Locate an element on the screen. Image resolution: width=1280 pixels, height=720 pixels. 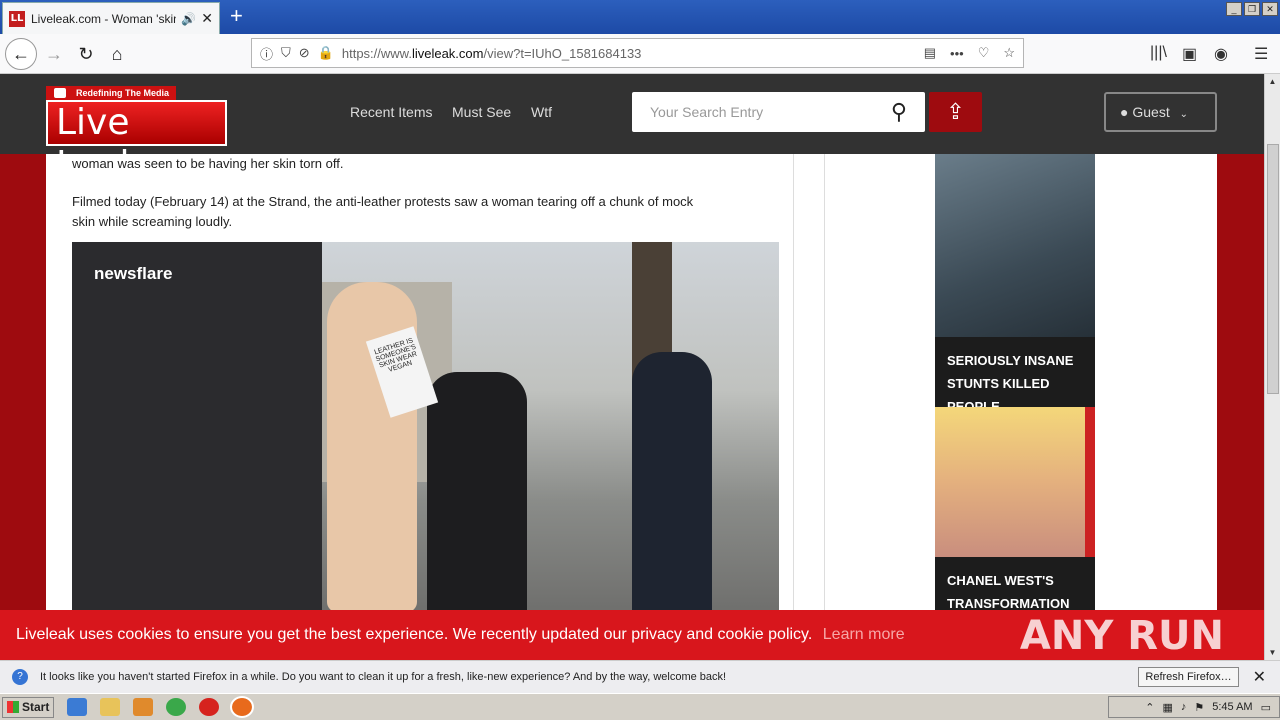
clock: 5:45 AM is located at coordinates (1232, 707).